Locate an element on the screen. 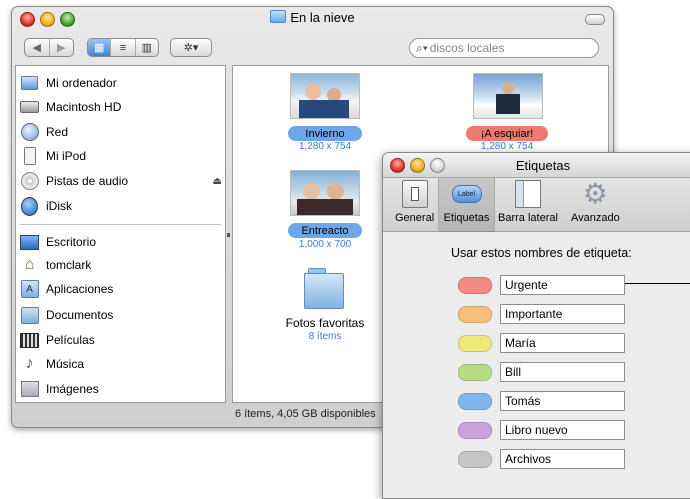 Image resolution: width=690 pixels, height=499 pixels. thumbnail-entreacto is located at coordinates (325, 193).